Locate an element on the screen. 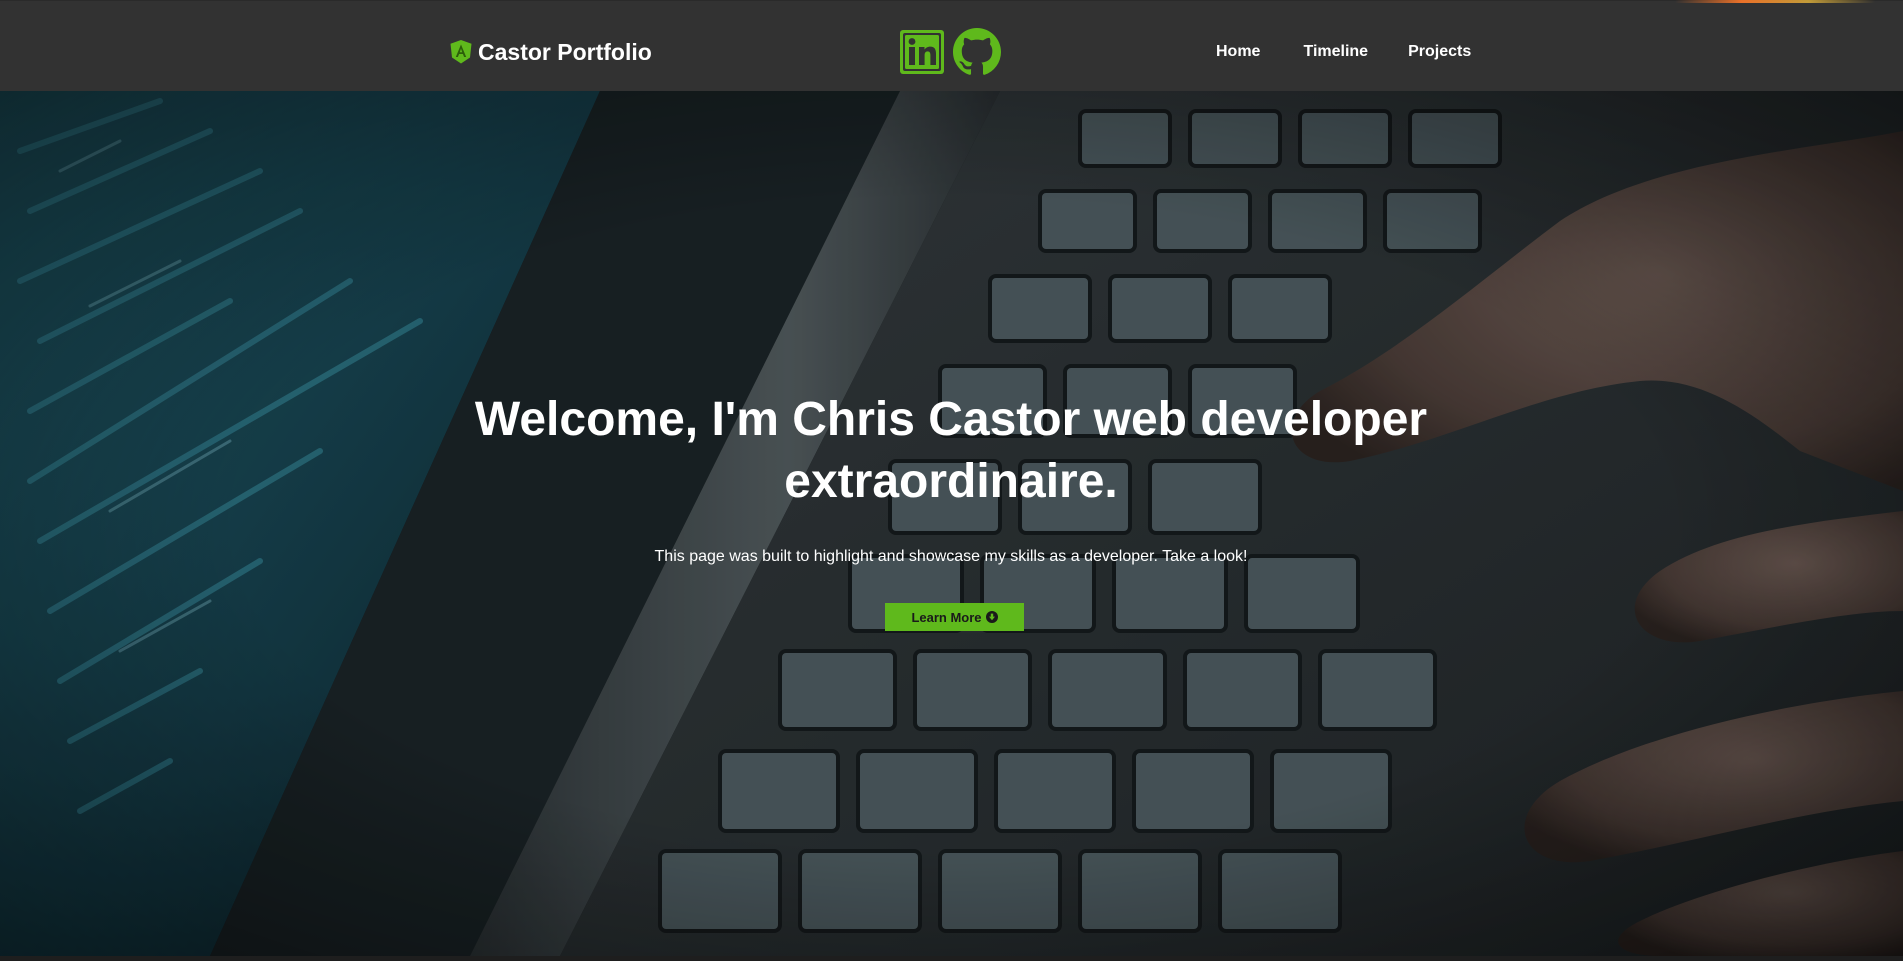 The image size is (1903, 961). brand-link: Castor Portfolio is located at coordinates (551, 52).